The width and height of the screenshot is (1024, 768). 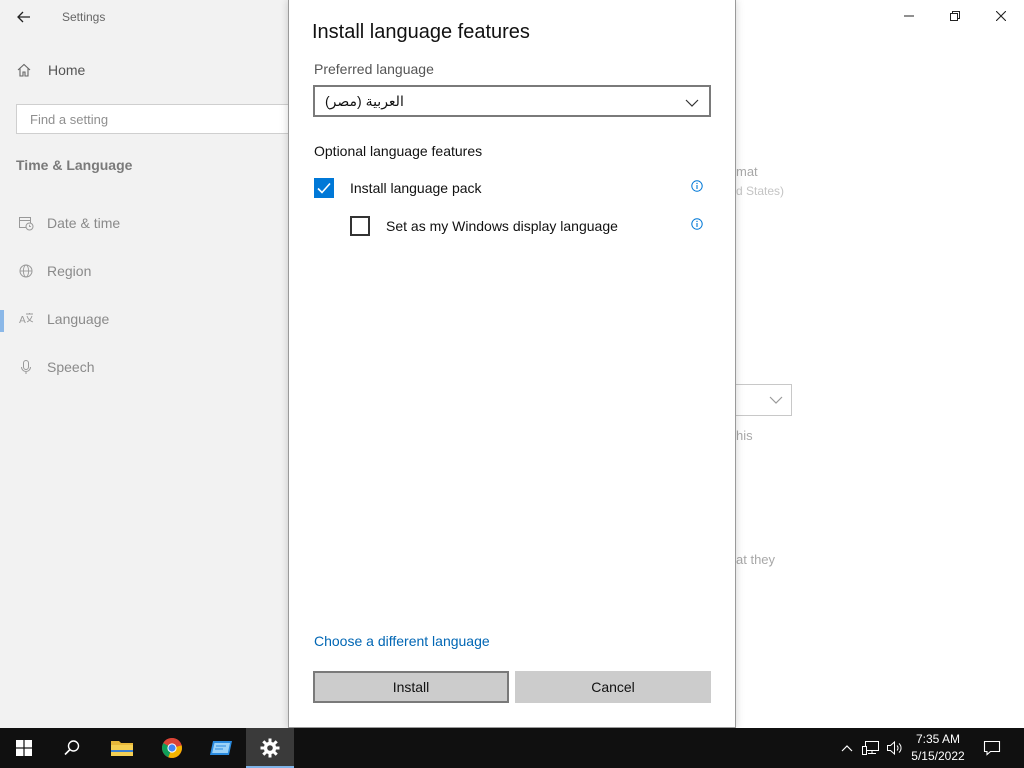 I want to click on search-icon, so click(x=72, y=748).